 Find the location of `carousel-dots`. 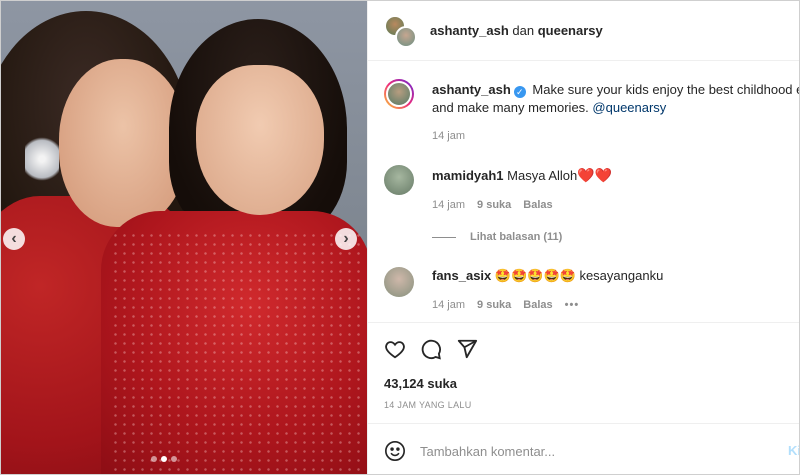

carousel-dots is located at coordinates (164, 459).